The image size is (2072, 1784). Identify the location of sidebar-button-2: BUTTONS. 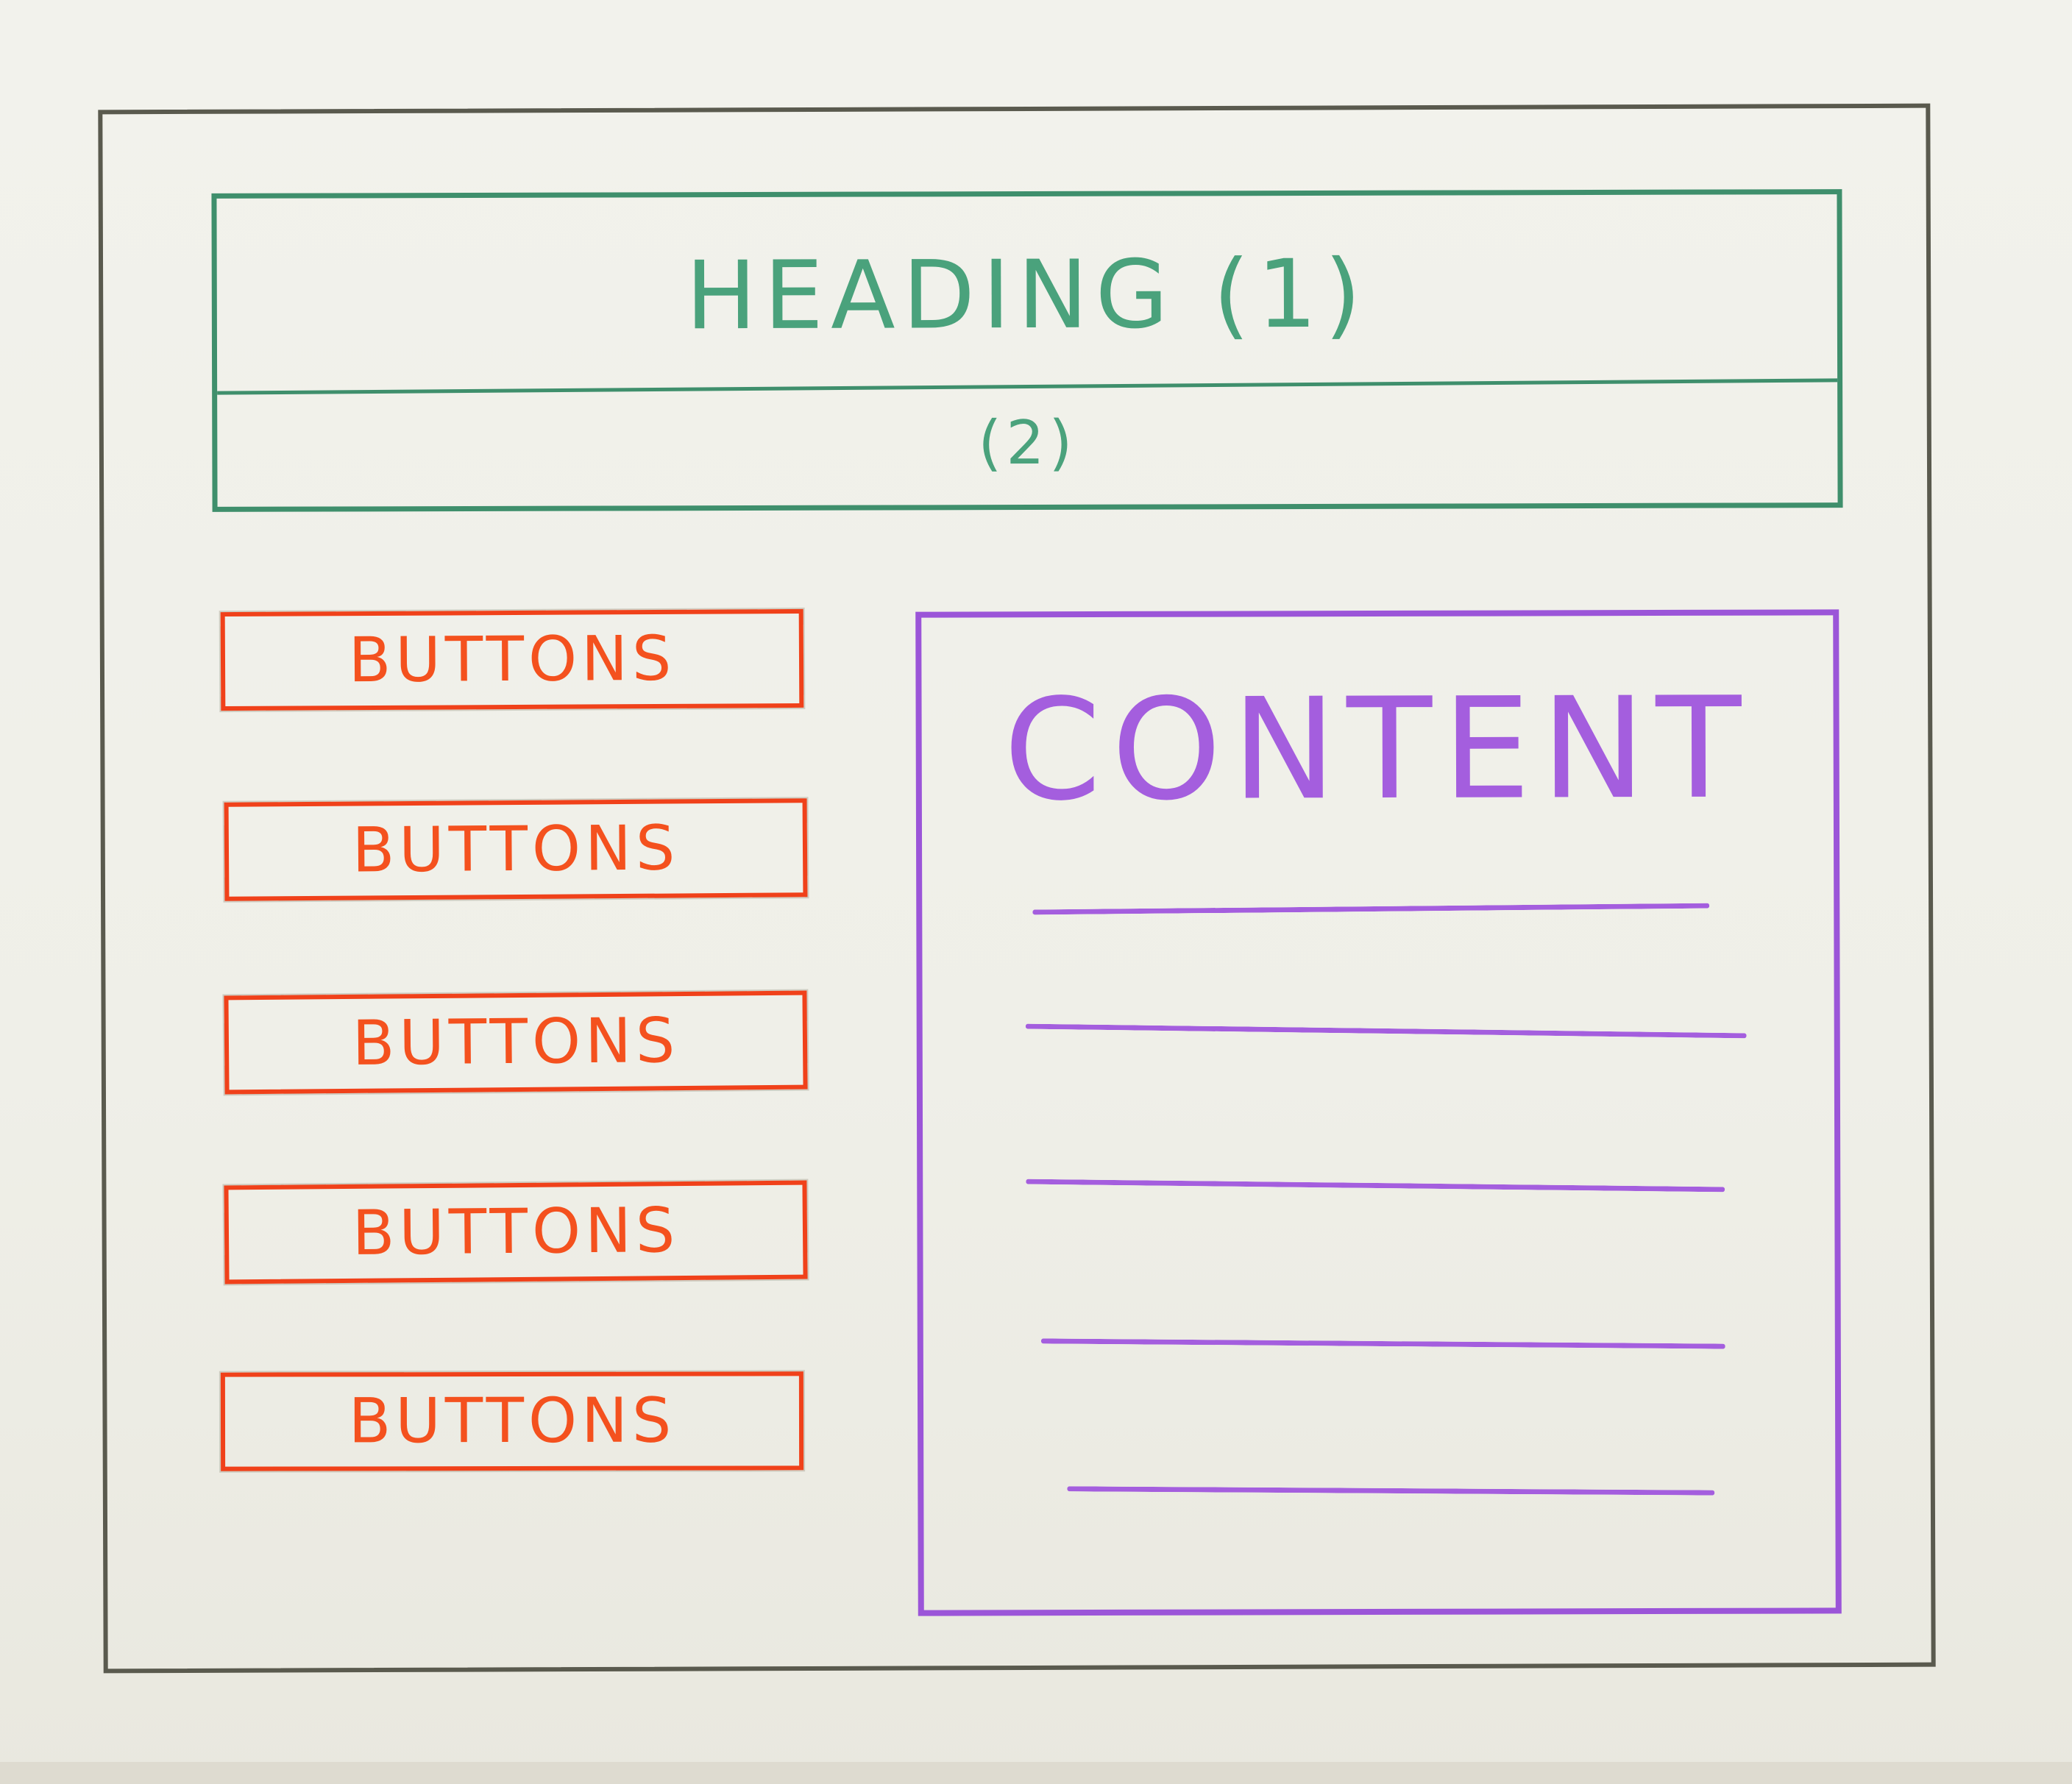
(516, 850).